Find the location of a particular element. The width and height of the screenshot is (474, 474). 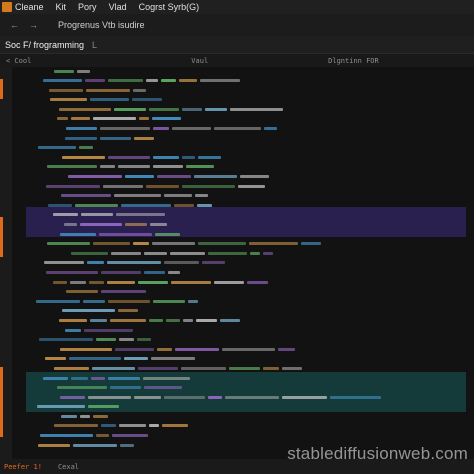

menu-item: Pory is located at coordinates (87, 7).